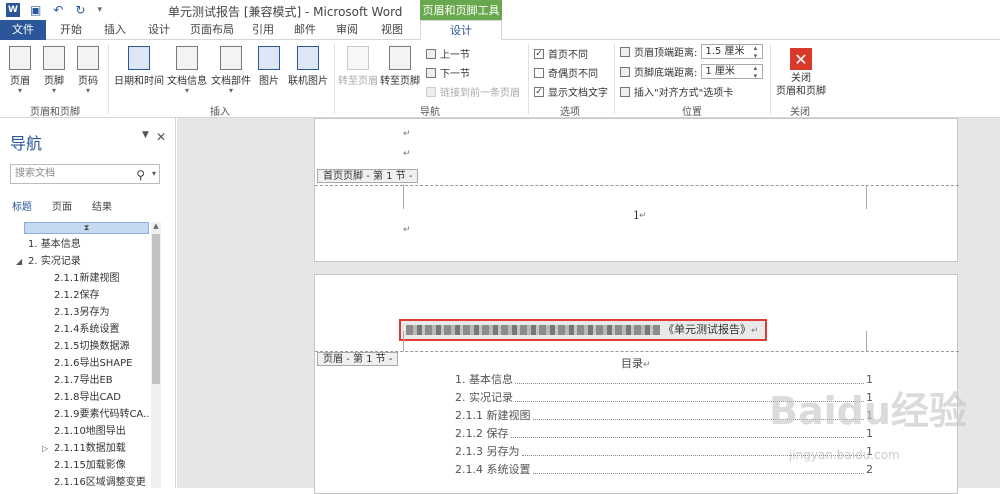  What do you see at coordinates (75, 261) in the screenshot?
I see `nav-heading-item: ◢ 2. 实况记录` at bounding box center [75, 261].